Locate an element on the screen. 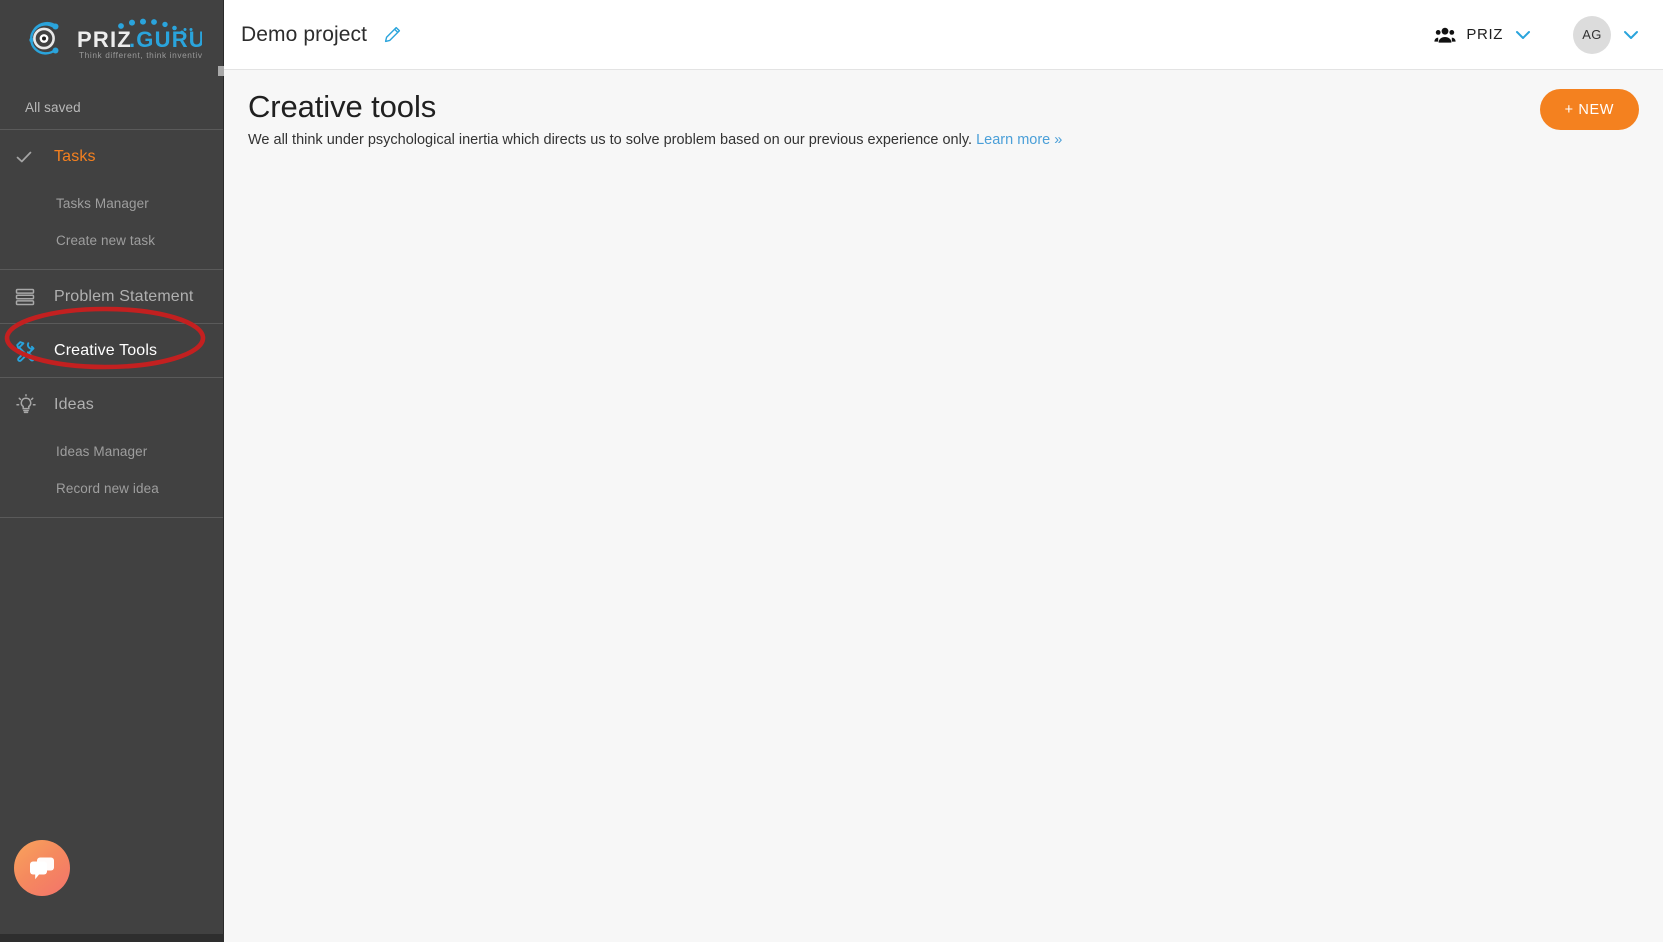 The image size is (1663, 942). sidebar-item-label: Problem Statement is located at coordinates (124, 296).